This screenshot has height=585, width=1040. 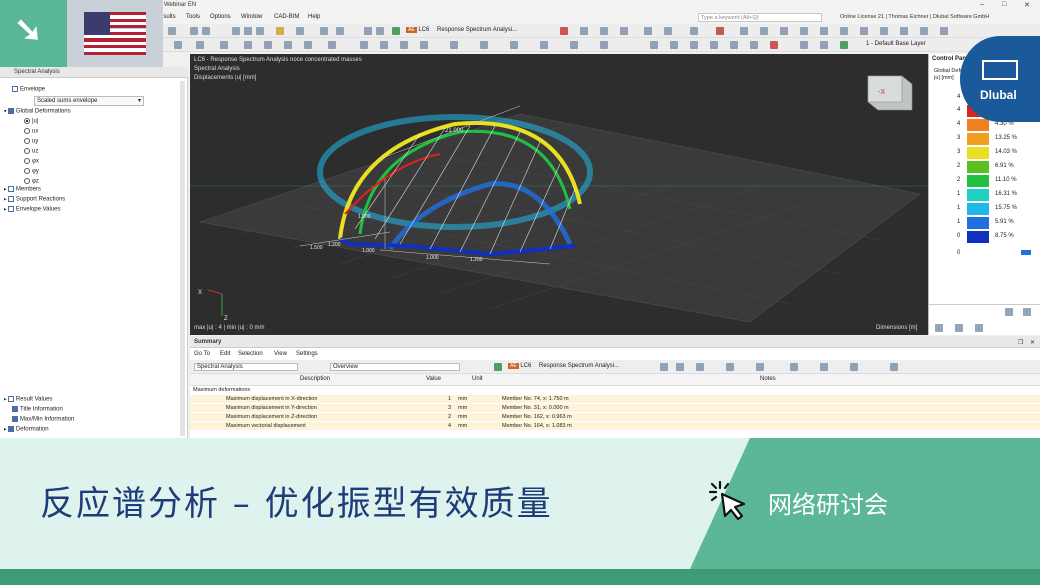 I want to click on menu-tools: Tools, so click(x=193, y=17).